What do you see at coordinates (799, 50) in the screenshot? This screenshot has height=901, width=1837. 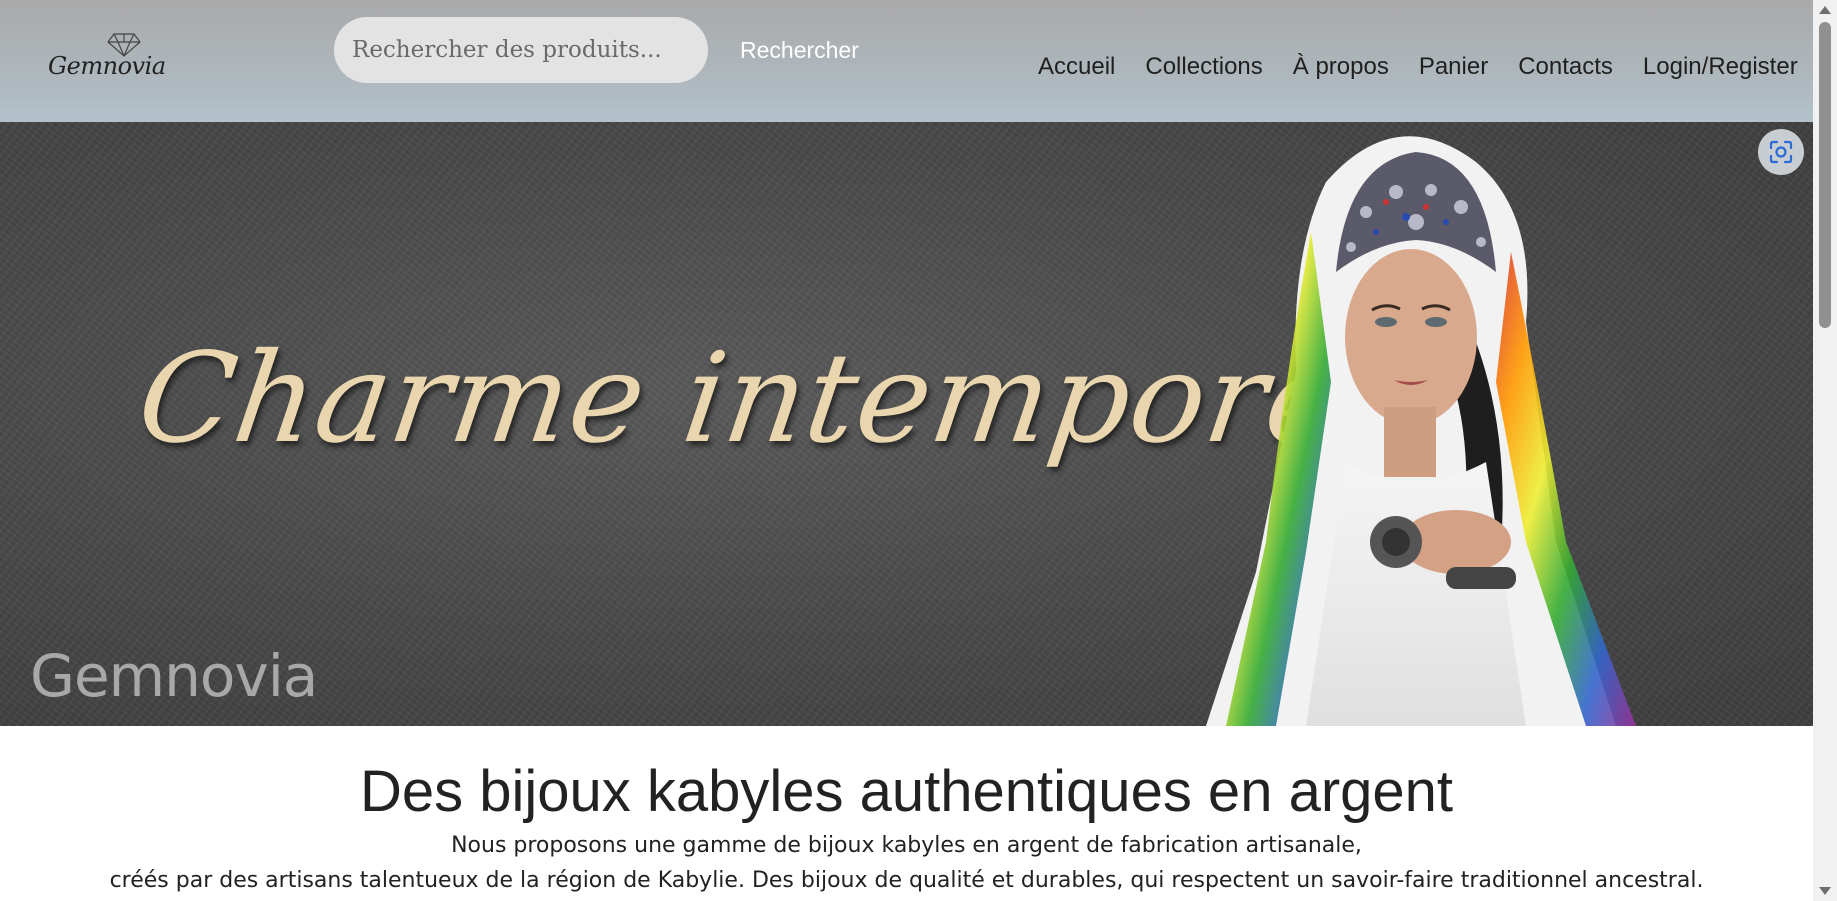 I see `search-button: Rechercher` at bounding box center [799, 50].